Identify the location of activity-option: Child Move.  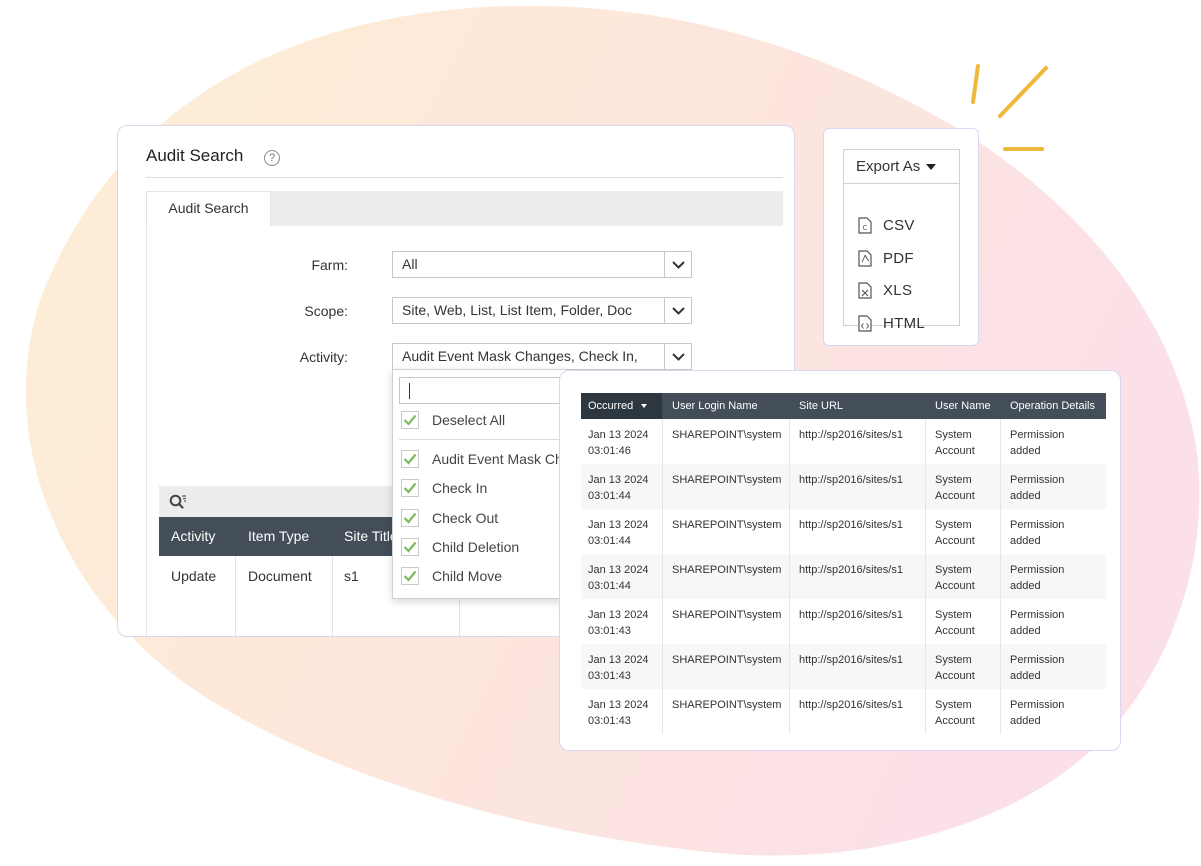
(451, 576).